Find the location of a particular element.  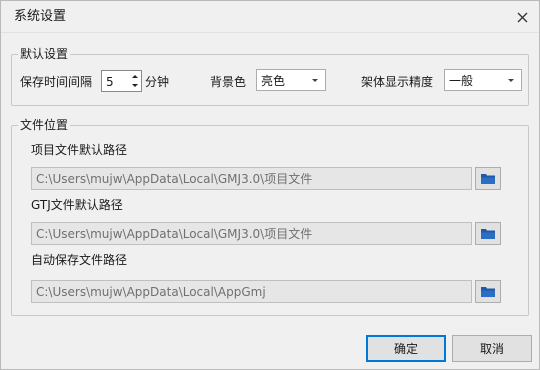

project-path-label: 项目文件默认路径 is located at coordinates (79, 150).